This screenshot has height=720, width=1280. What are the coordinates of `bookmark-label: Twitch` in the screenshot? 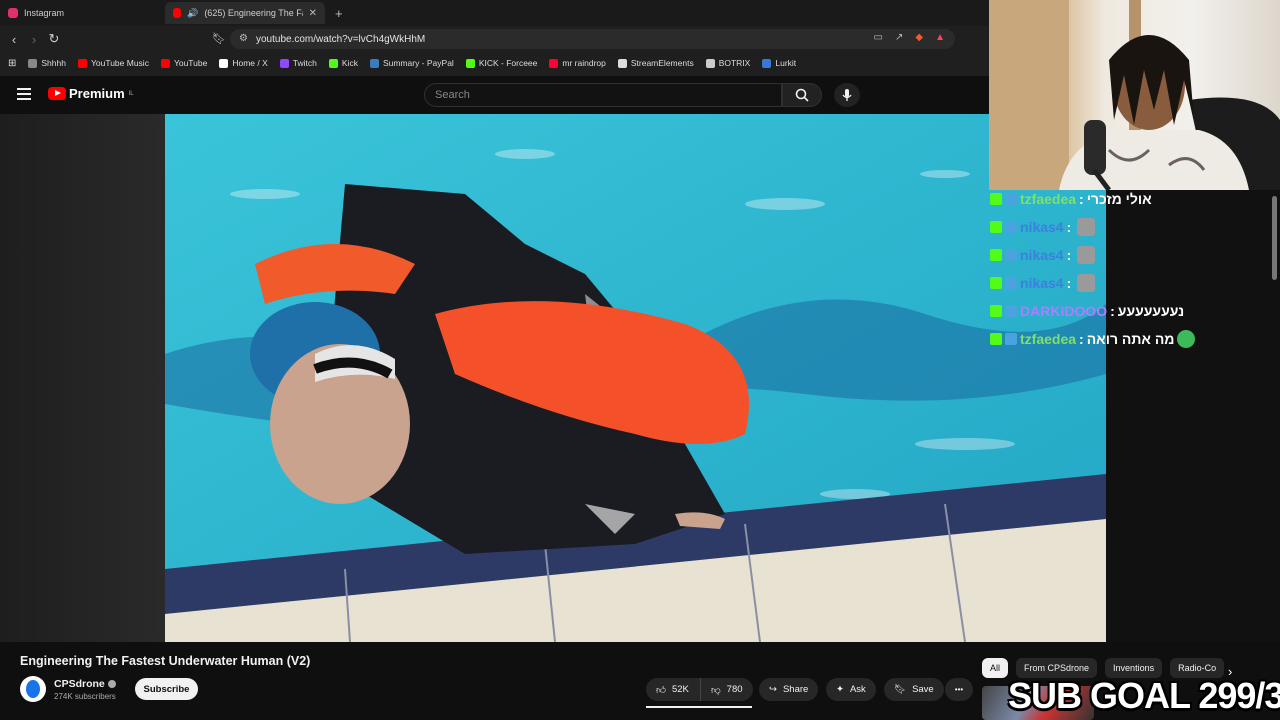 It's located at (304, 63).